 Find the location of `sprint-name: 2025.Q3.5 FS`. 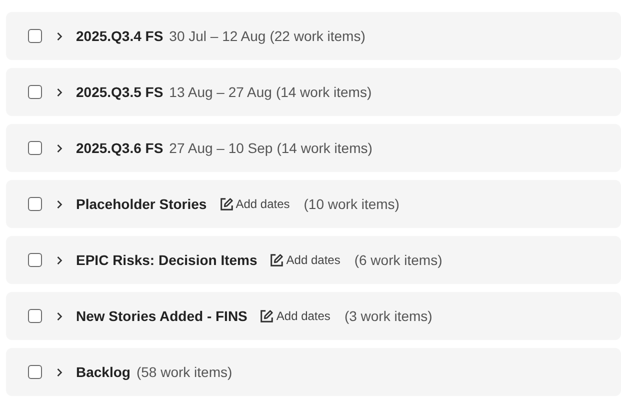

sprint-name: 2025.Q3.5 FS is located at coordinates (120, 92).